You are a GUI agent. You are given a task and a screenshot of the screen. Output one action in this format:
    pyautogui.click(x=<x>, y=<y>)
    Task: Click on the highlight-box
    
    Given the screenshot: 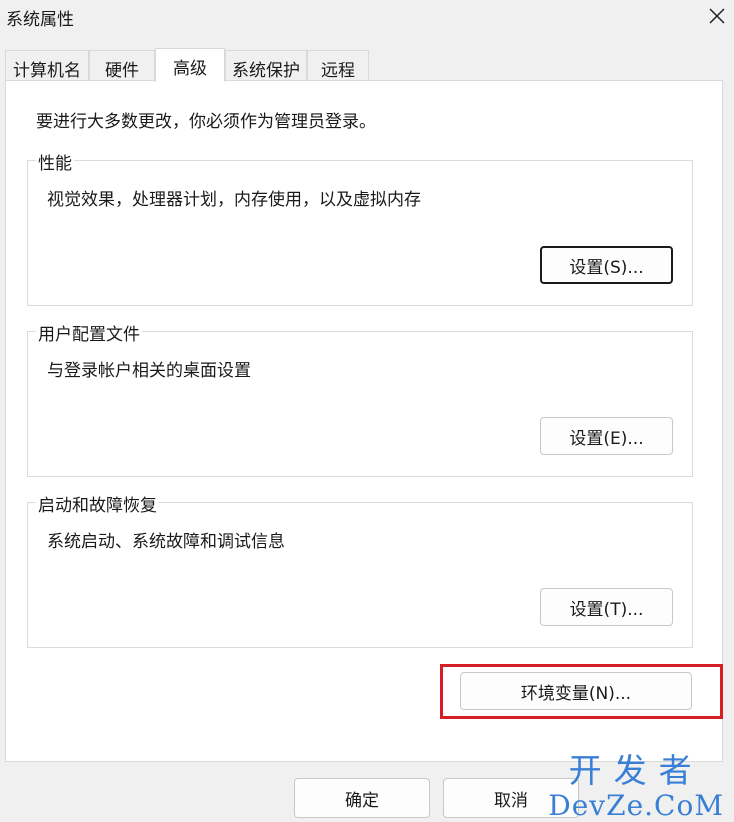 What is the action you would take?
    pyautogui.click(x=581, y=691)
    